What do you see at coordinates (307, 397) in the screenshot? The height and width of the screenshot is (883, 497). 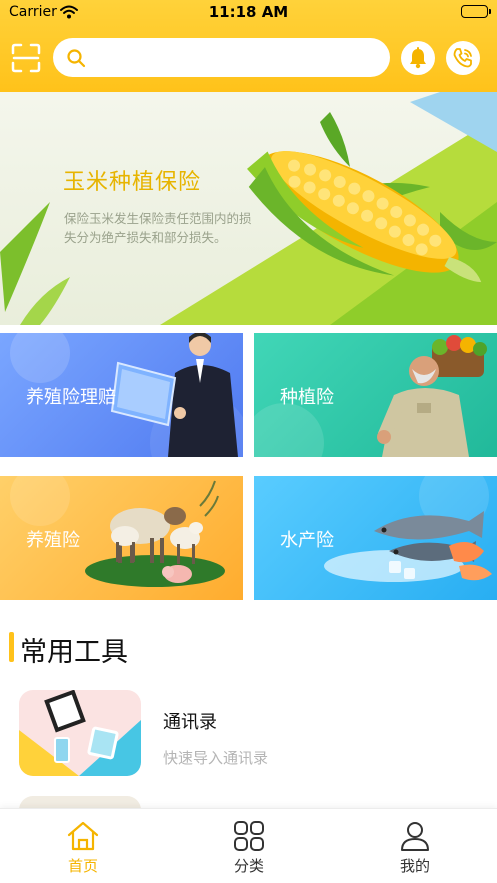 I see `card-label: 种植险` at bounding box center [307, 397].